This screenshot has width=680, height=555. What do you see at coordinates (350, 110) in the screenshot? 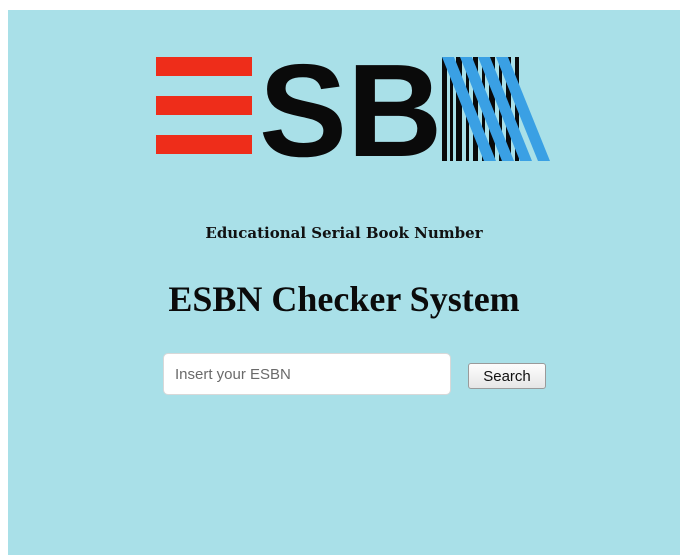
I see `logo-letters-sb: SB` at bounding box center [350, 110].